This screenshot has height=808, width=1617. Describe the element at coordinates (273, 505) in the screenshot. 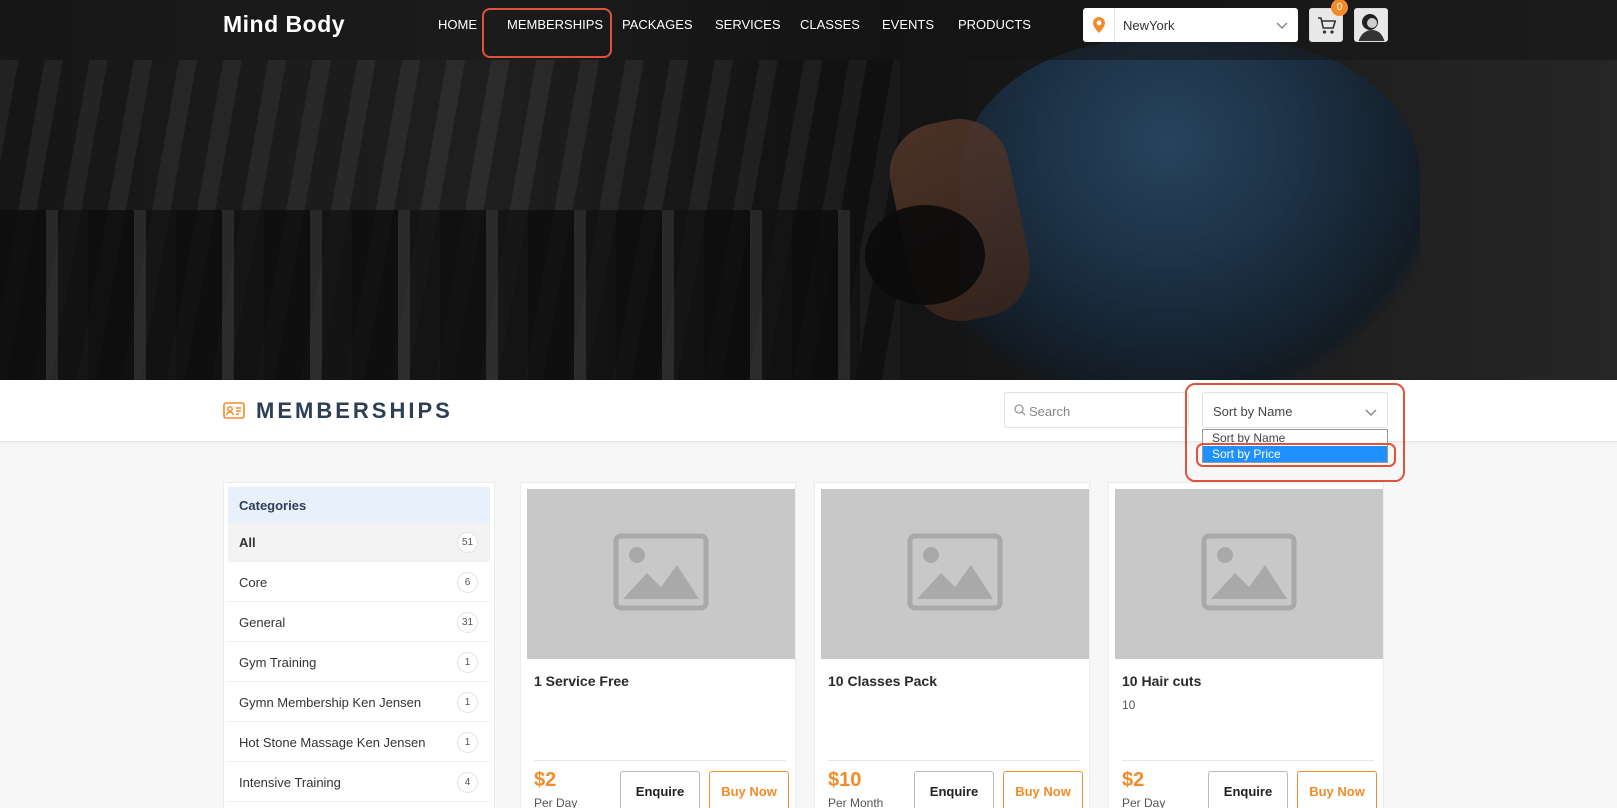

I see `categories-heading-label: Categories` at that location.